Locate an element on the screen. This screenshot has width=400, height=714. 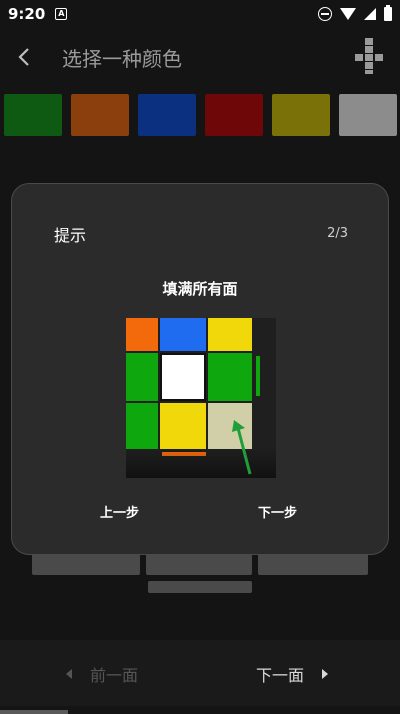
face-button-bottom is located at coordinates (200, 587).